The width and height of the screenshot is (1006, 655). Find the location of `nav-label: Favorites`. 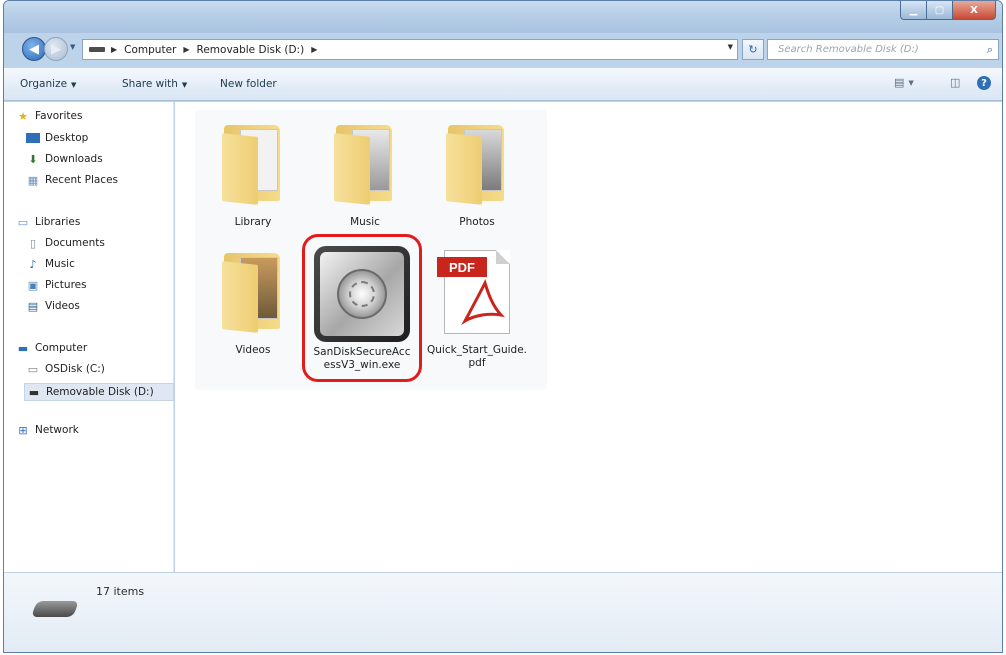

nav-label: Favorites is located at coordinates (59, 116).